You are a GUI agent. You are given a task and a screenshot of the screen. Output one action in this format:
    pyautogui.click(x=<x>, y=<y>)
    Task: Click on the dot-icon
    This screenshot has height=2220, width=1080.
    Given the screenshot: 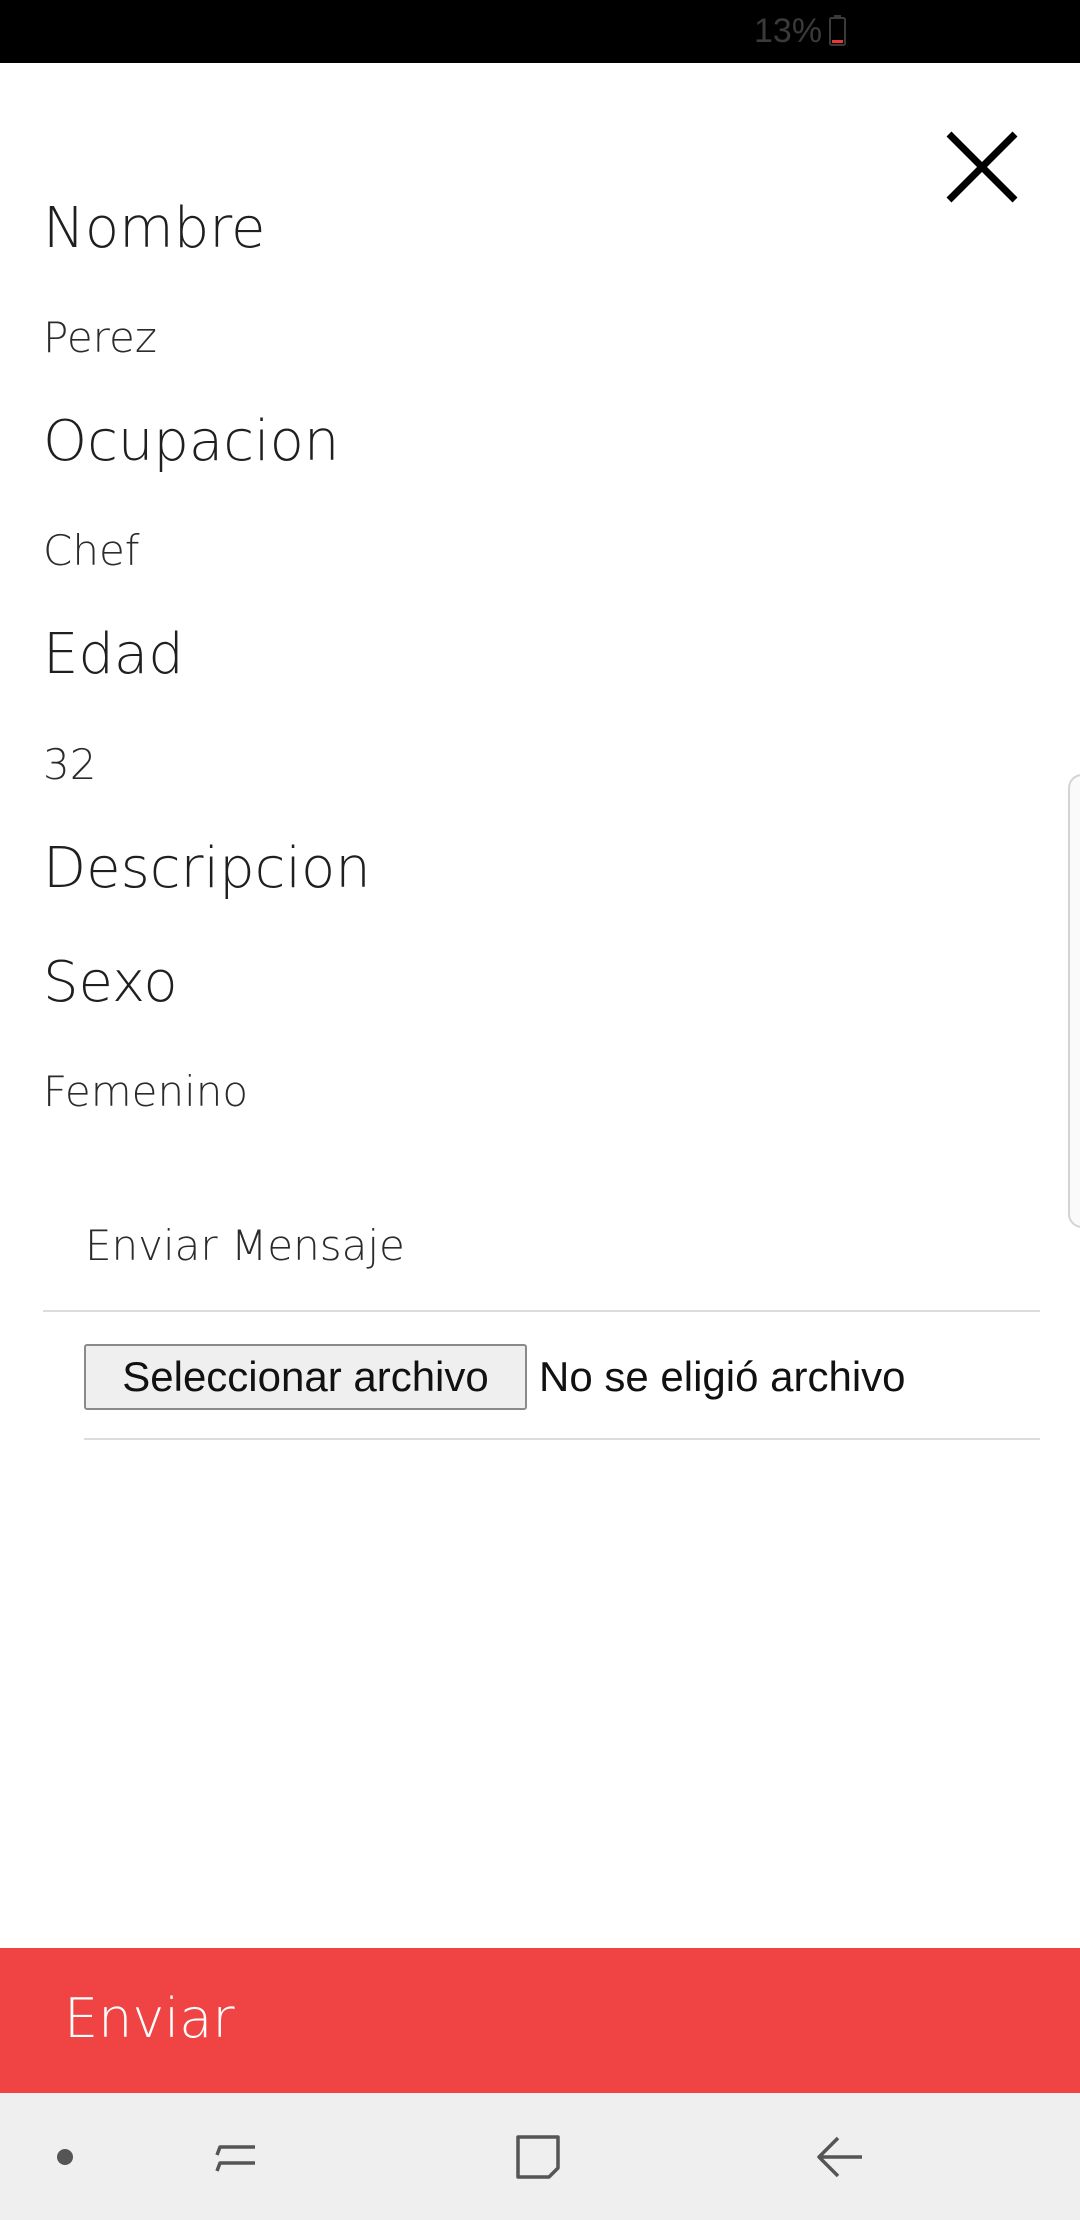 What is the action you would take?
    pyautogui.click(x=65, y=2156)
    